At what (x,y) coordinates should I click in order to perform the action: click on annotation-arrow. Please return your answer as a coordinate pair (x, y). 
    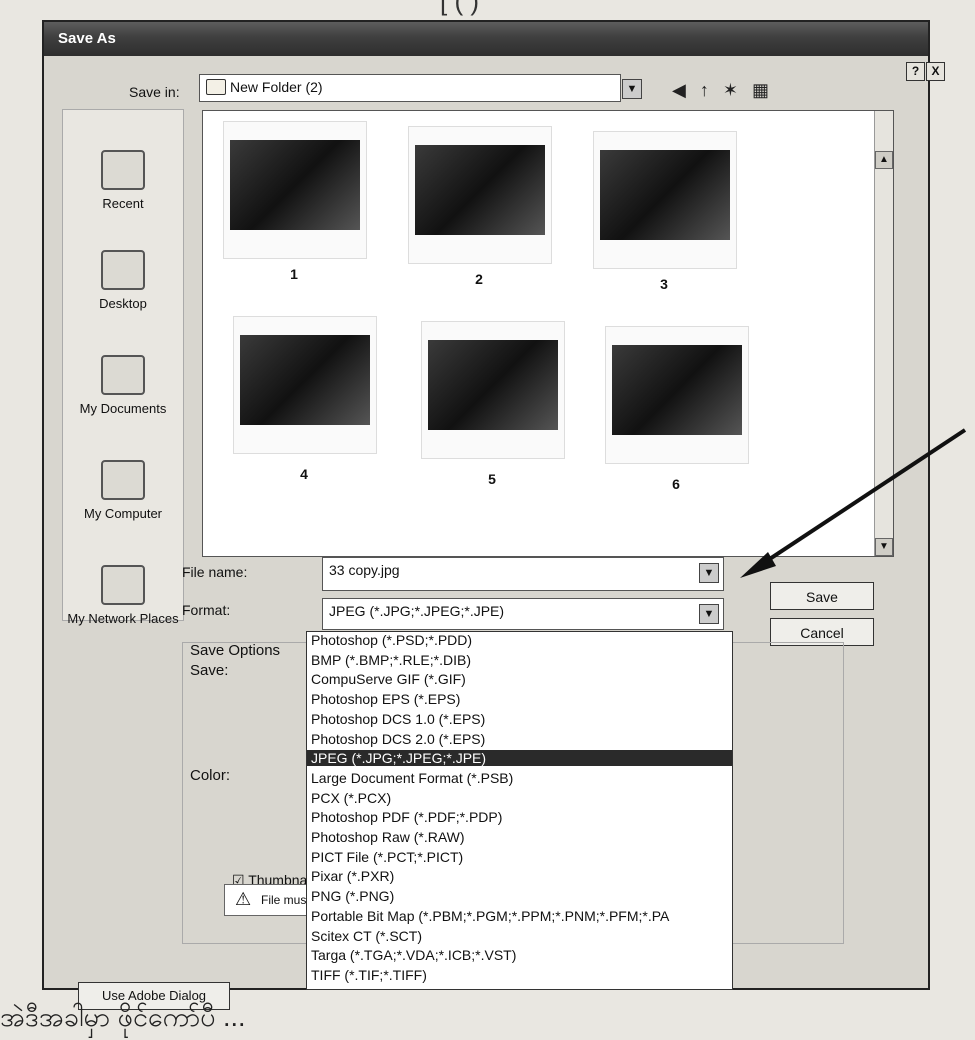
    Looking at the image, I should click on (853, 503).